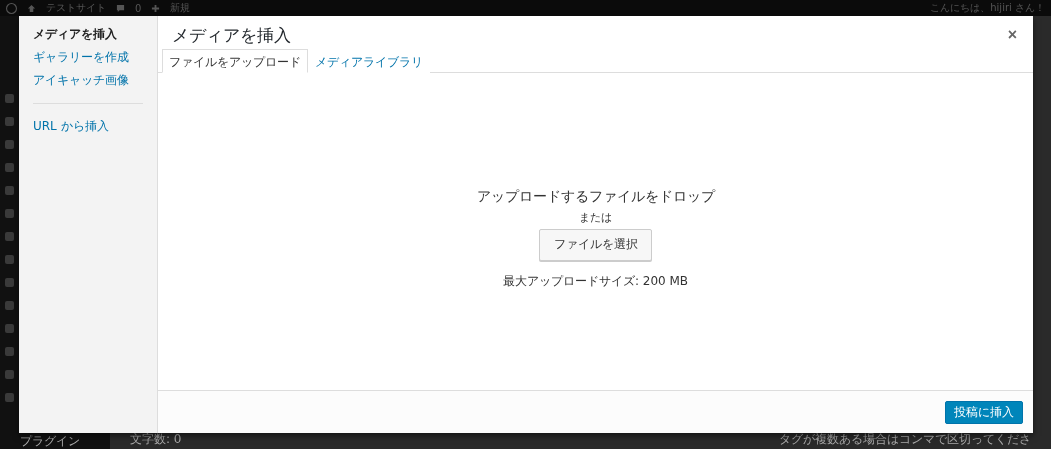 The image size is (1051, 449). Describe the element at coordinates (595, 244) in the screenshot. I see `select-files-button: ファイルを選択` at that location.